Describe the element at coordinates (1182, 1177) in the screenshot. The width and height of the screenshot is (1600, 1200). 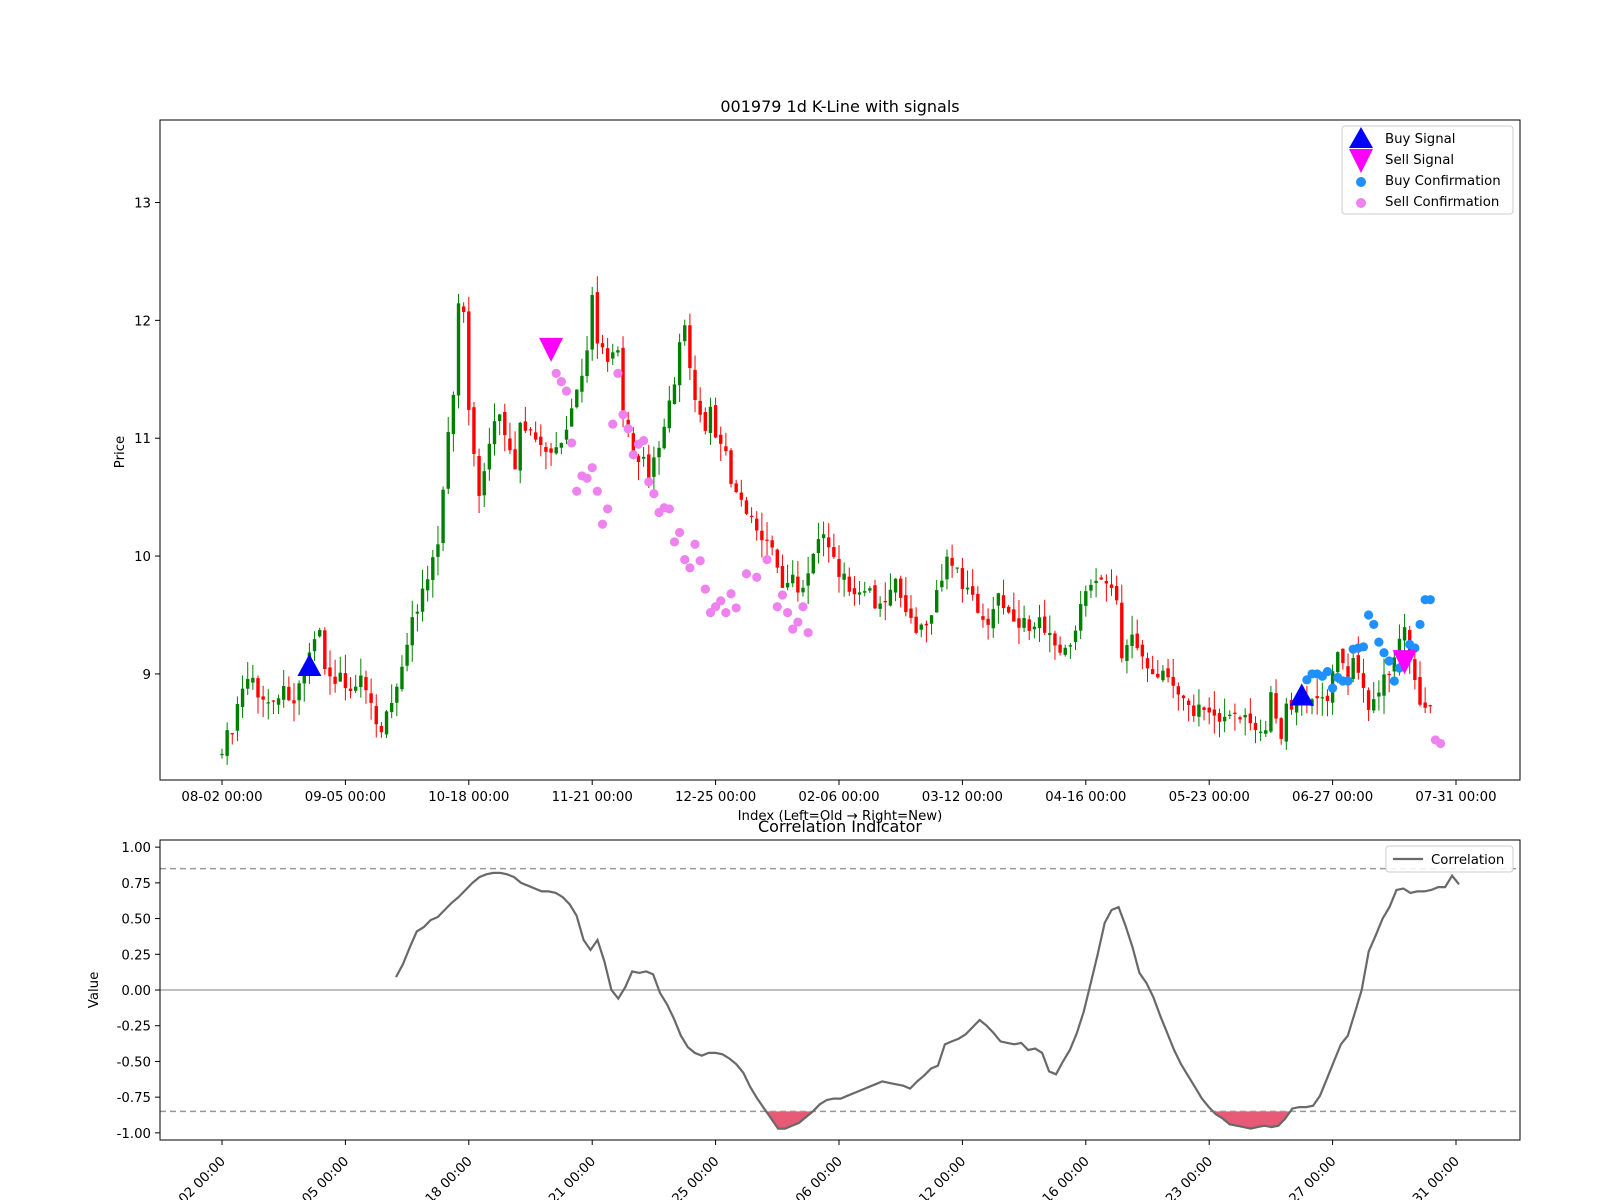
I see `correlation-xtick-label: 05-23 00:00` at that location.